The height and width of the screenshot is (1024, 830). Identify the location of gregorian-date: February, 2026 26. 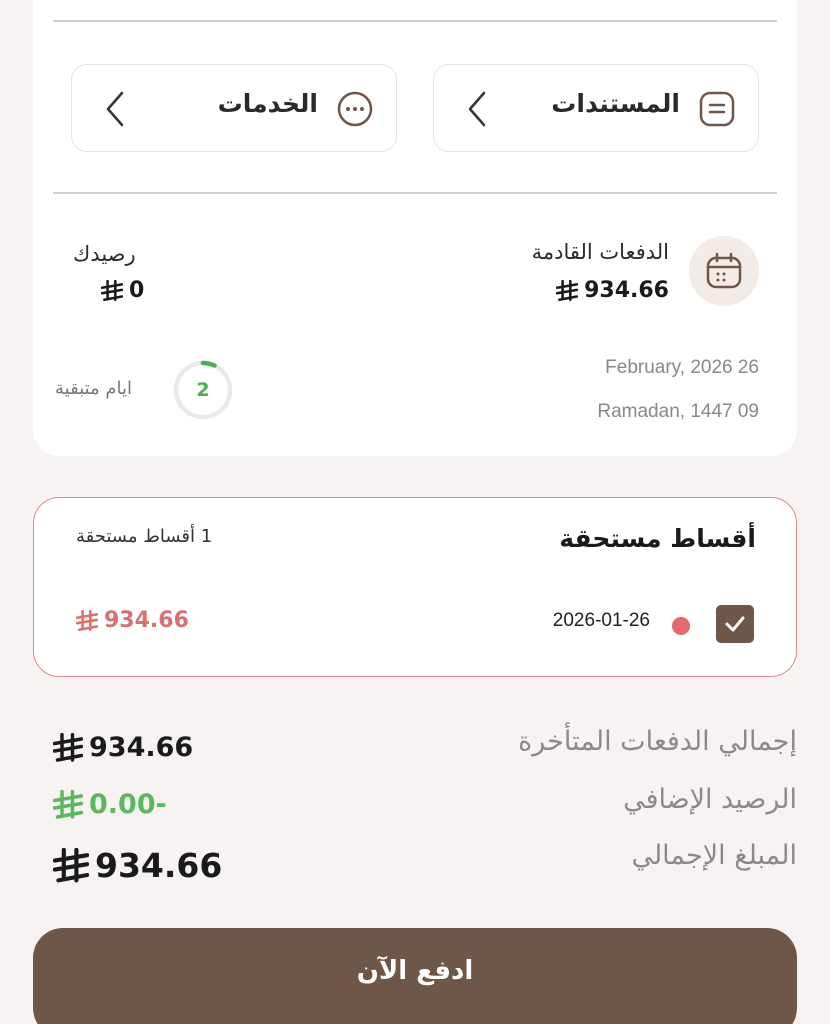
(682, 367).